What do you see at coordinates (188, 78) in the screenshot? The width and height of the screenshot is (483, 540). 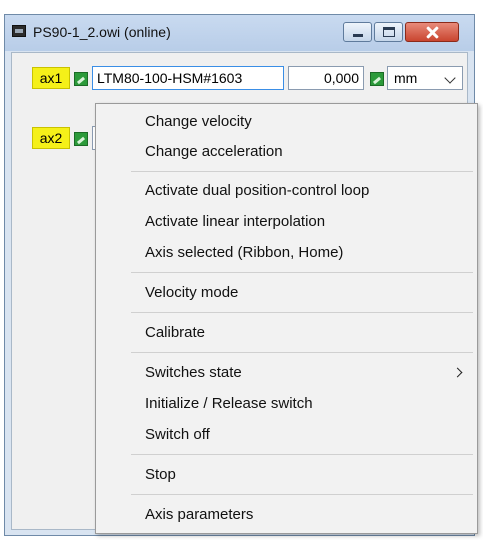 I see `axis-name-field: LTM80-100-HSM#1603` at bounding box center [188, 78].